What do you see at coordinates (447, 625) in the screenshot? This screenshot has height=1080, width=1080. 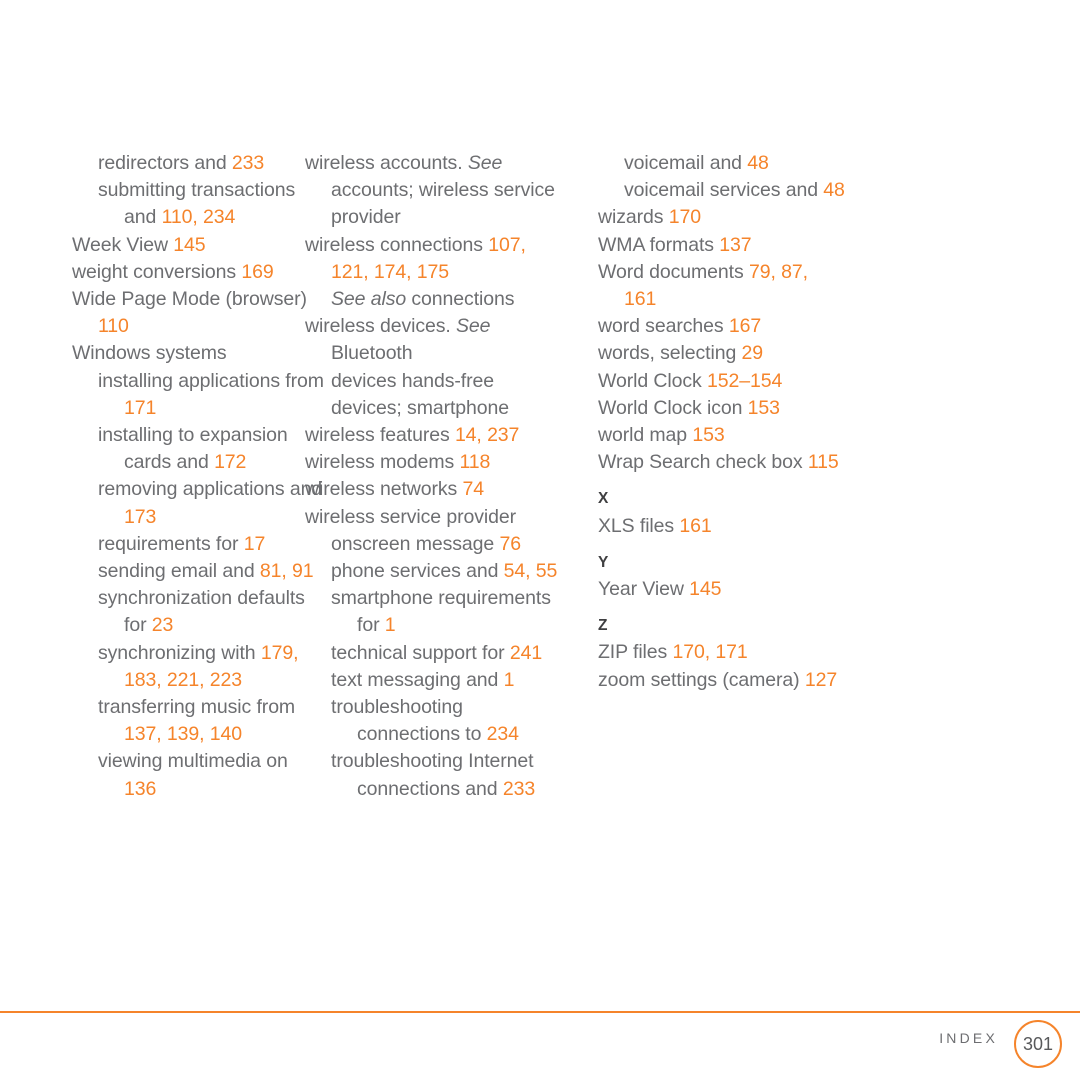 I see `index-entry: for 1` at bounding box center [447, 625].